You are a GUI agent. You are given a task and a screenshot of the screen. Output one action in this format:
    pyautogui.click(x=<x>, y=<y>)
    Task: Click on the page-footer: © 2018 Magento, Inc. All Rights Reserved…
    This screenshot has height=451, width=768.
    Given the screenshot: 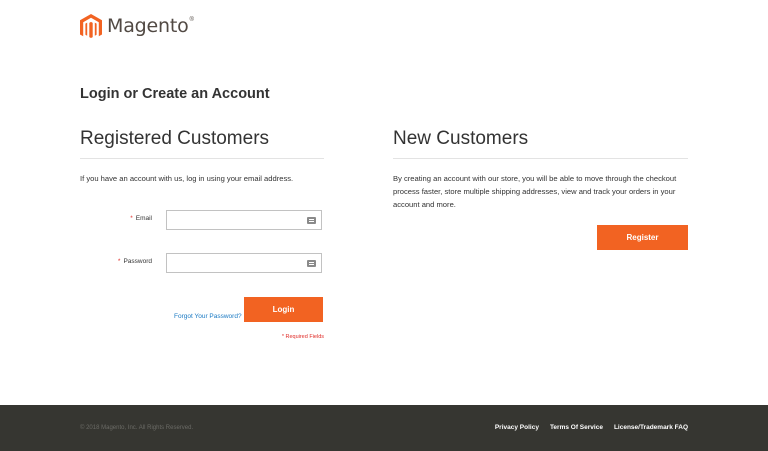 What is the action you would take?
    pyautogui.click(x=384, y=428)
    